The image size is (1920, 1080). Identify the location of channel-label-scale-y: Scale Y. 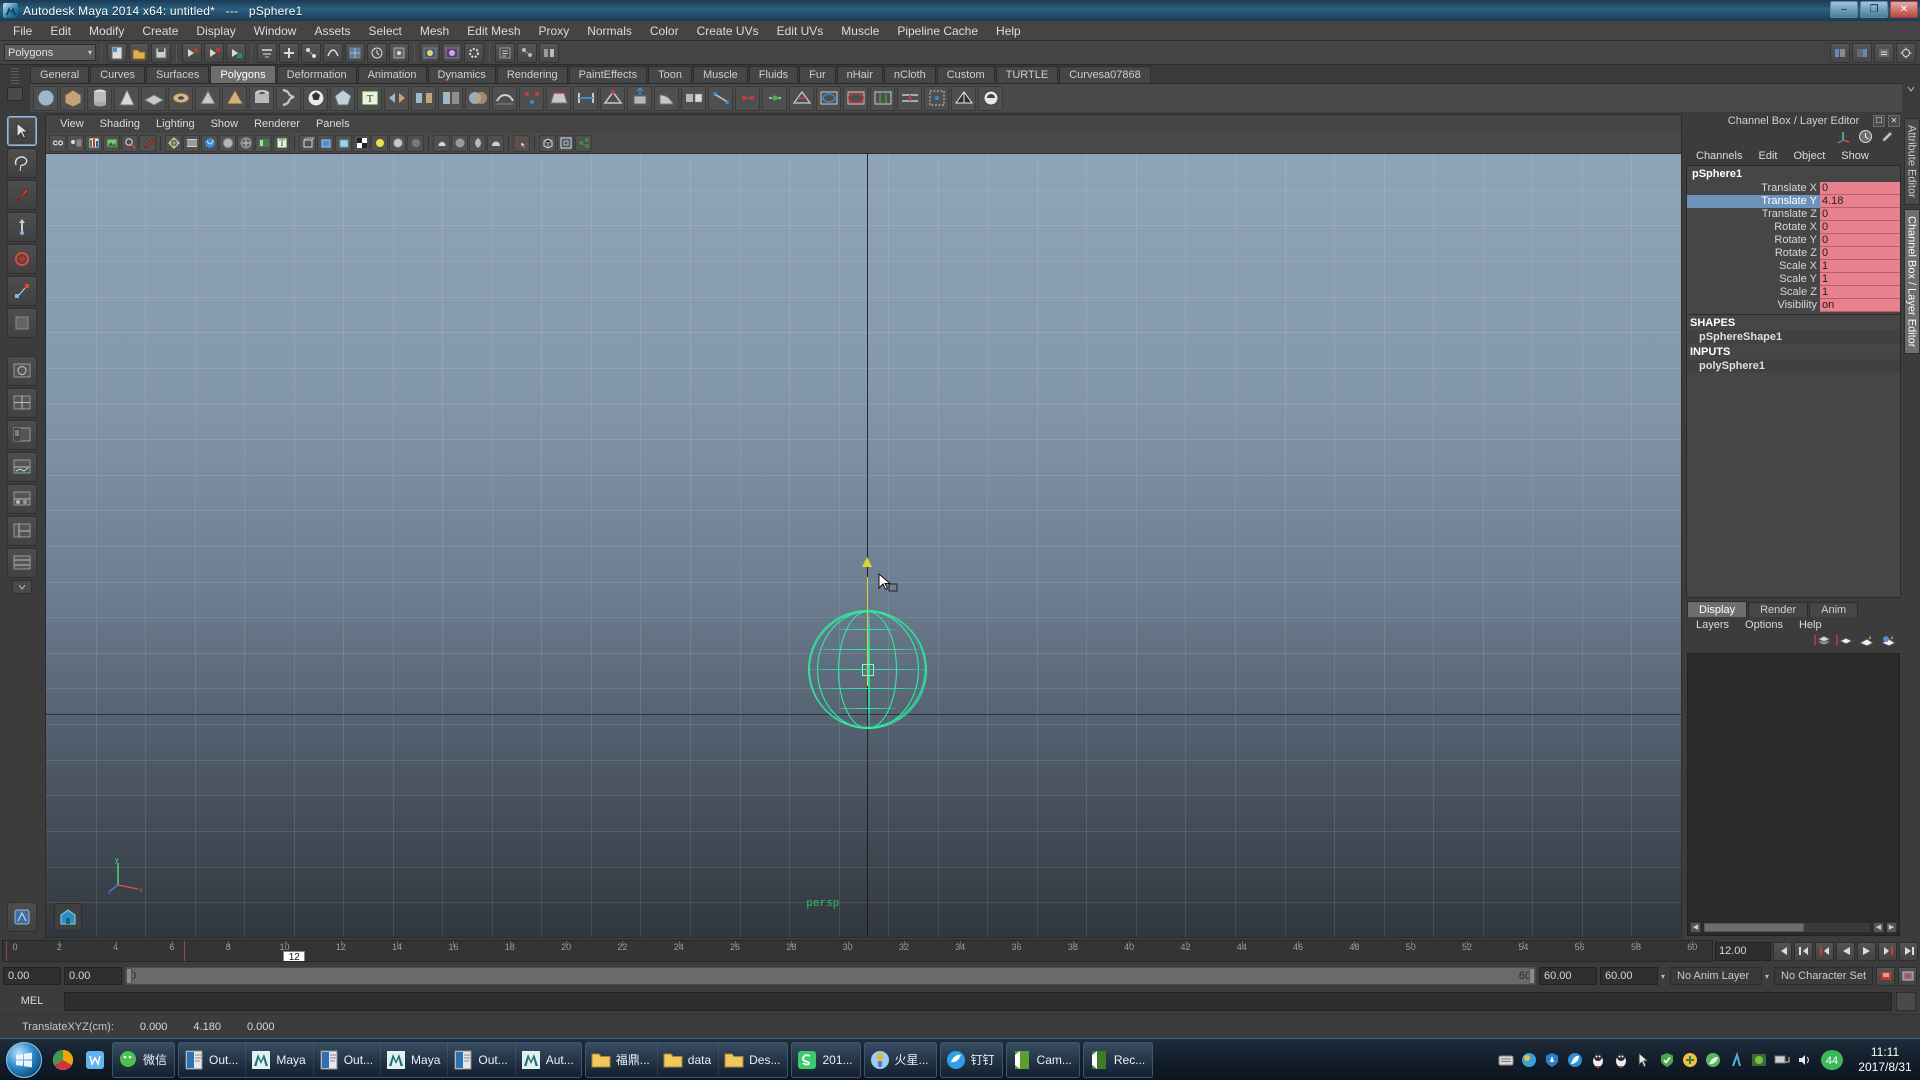
(1753, 279).